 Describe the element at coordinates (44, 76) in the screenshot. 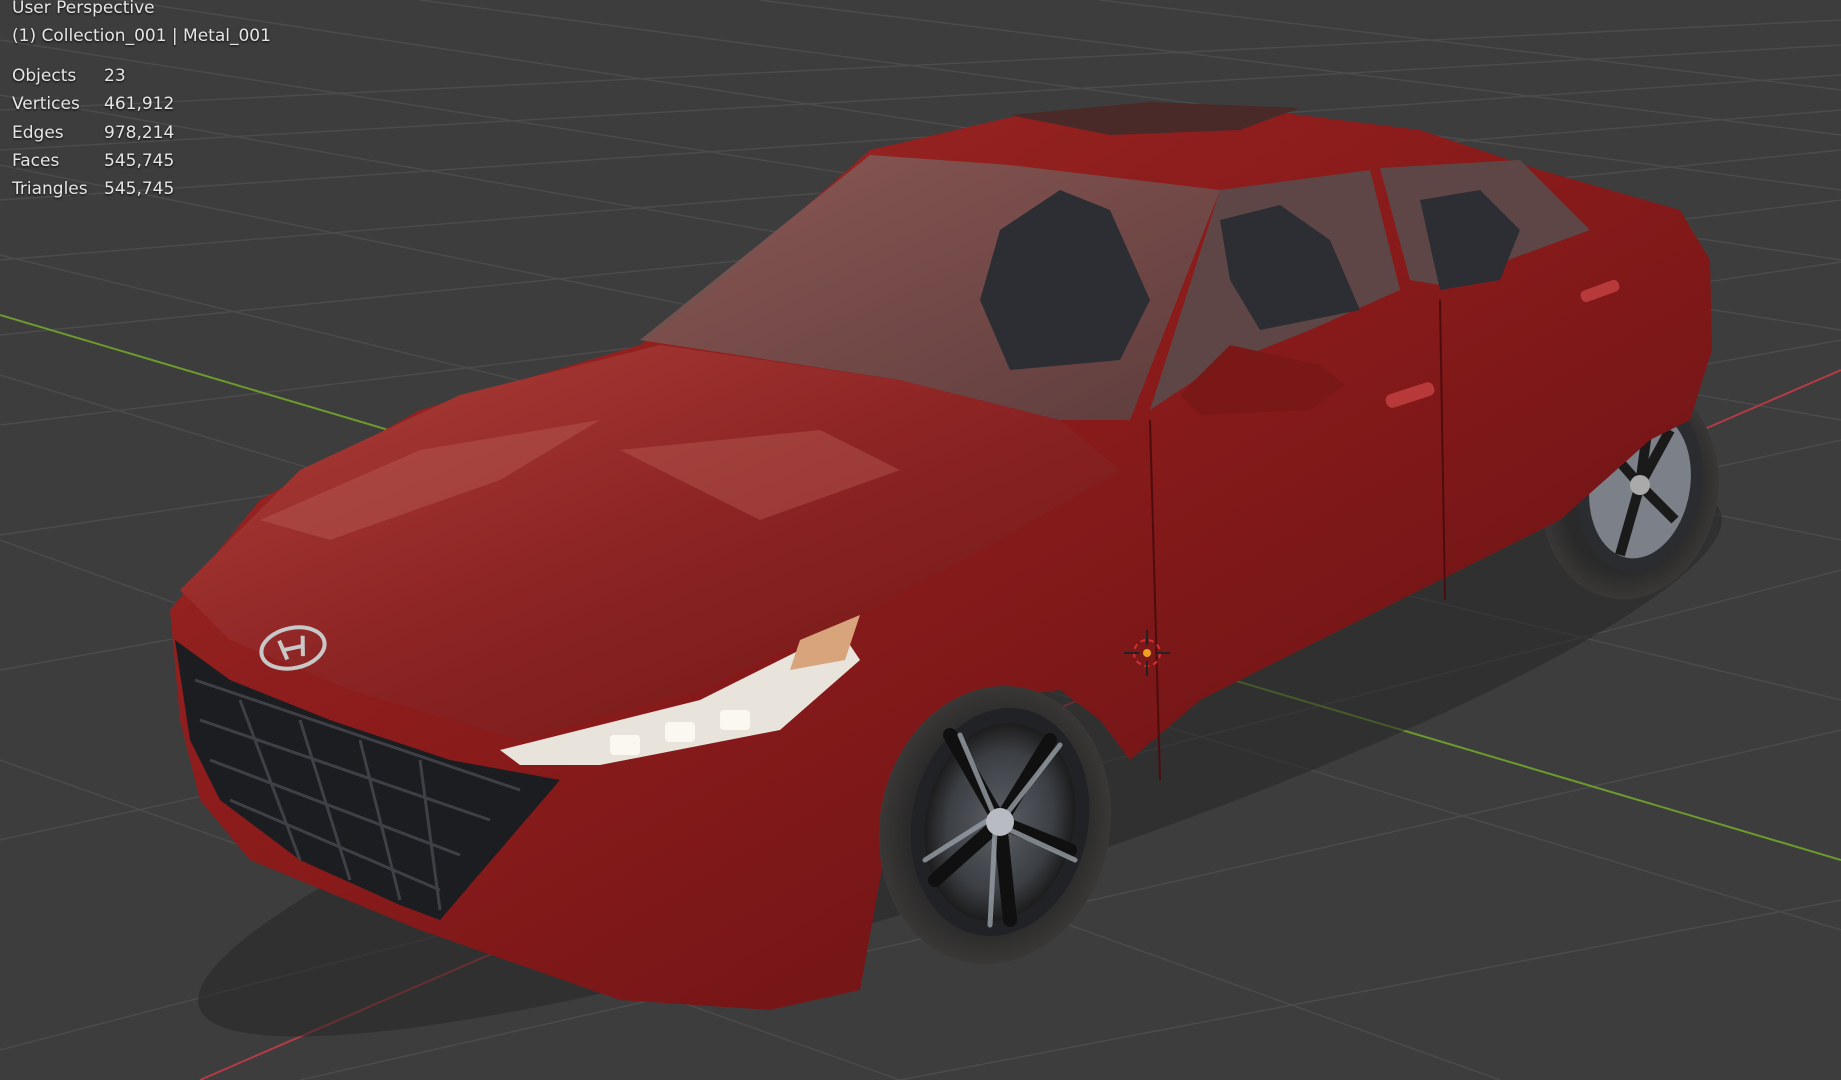

I see `stat-label: Objects` at that location.